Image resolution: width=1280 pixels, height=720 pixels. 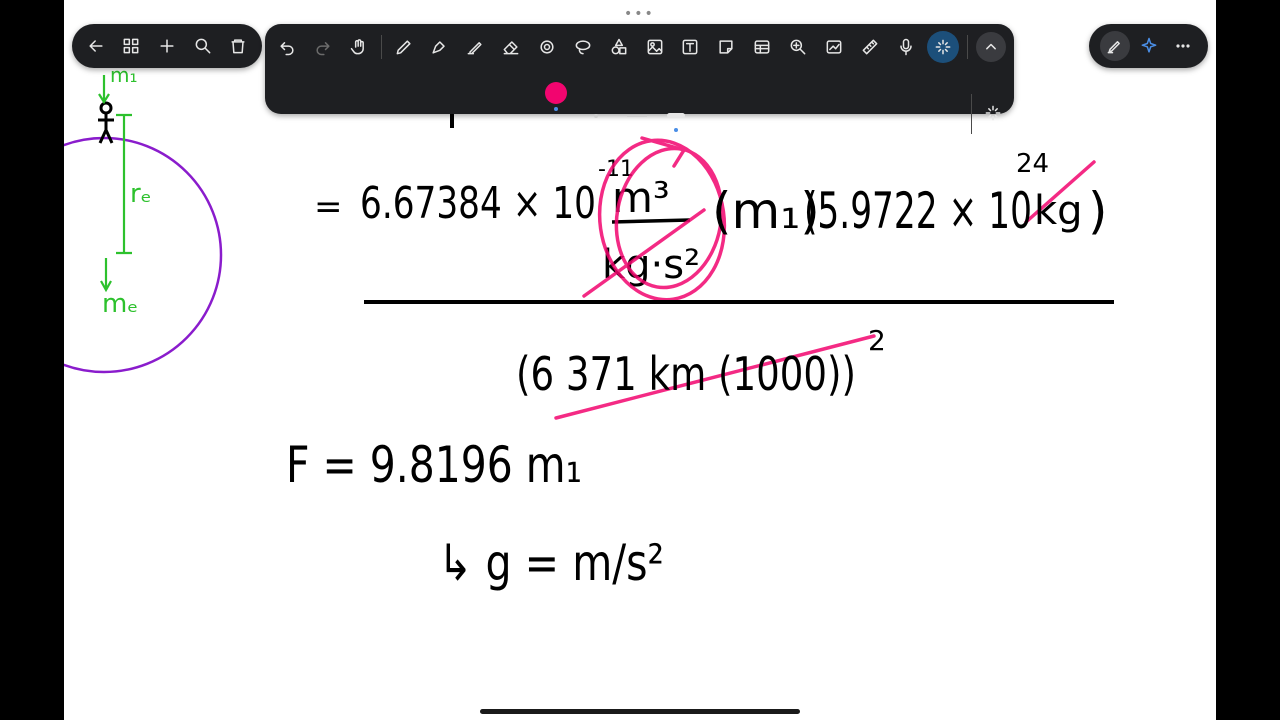 I want to click on assist-toolbar, so click(x=1148, y=46).